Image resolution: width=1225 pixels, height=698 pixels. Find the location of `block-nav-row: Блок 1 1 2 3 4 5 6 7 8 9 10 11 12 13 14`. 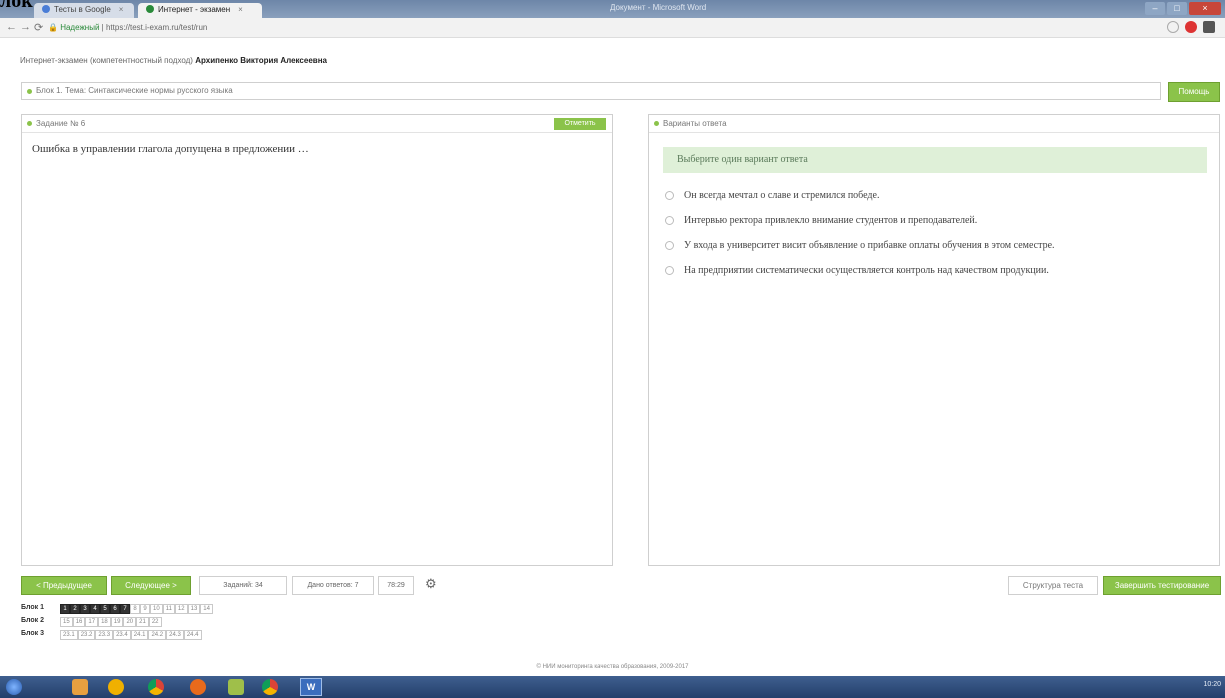

block-nav-row: Блок 1 1 2 3 4 5 6 7 8 9 10 11 12 13 14 is located at coordinates (117, 607).